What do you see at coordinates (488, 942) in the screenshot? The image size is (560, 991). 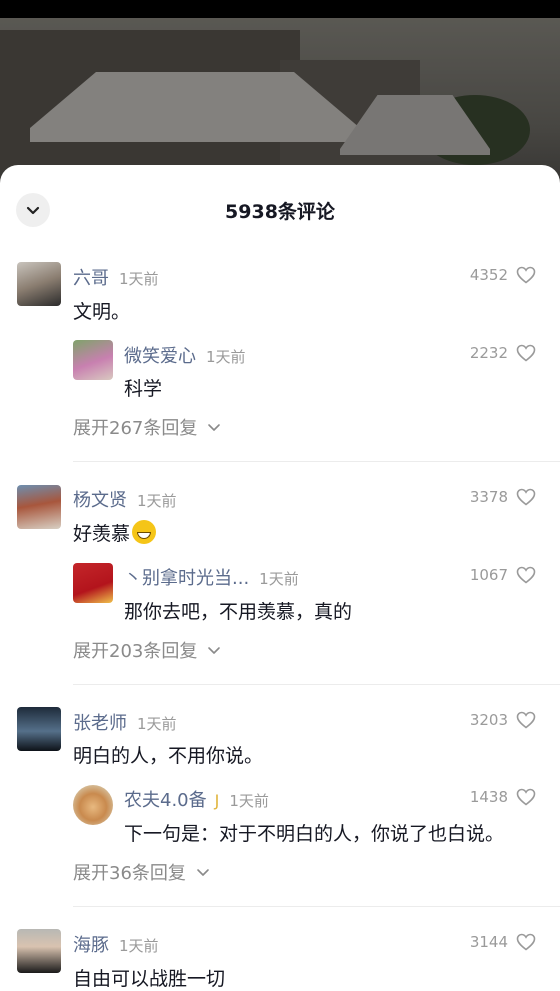 I see `like-count: 3144` at bounding box center [488, 942].